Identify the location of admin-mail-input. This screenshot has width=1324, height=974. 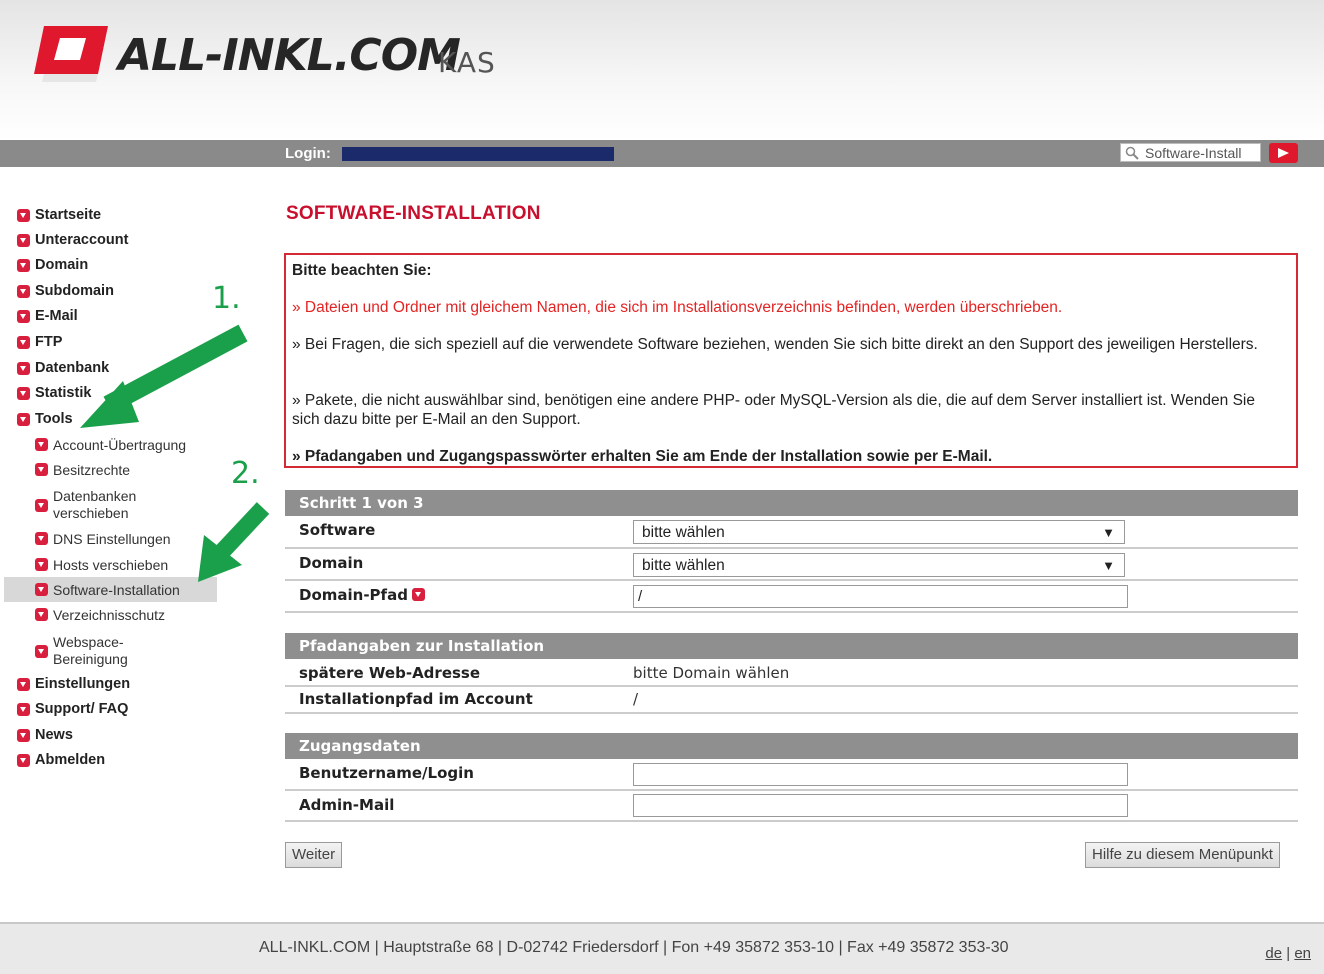
(880, 805).